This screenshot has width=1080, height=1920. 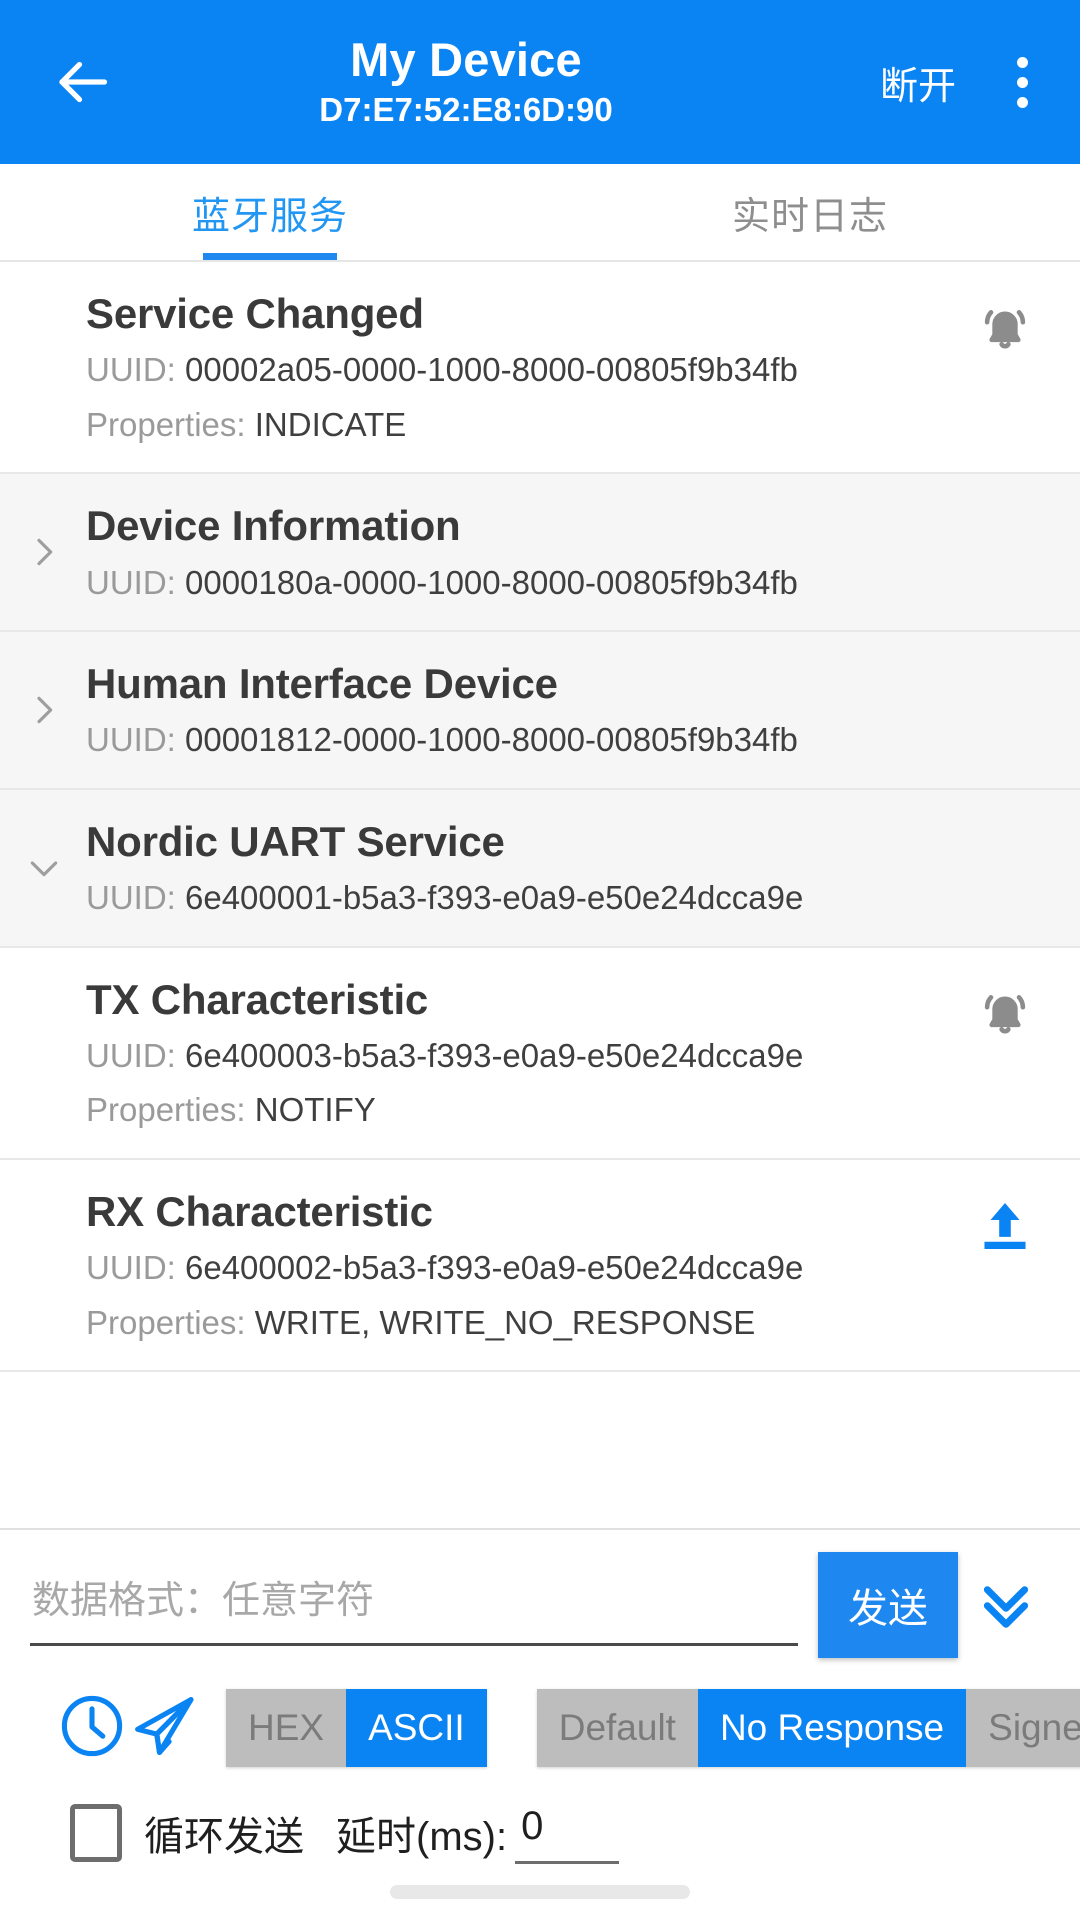 I want to click on page-title: My Device, so click(x=466, y=59).